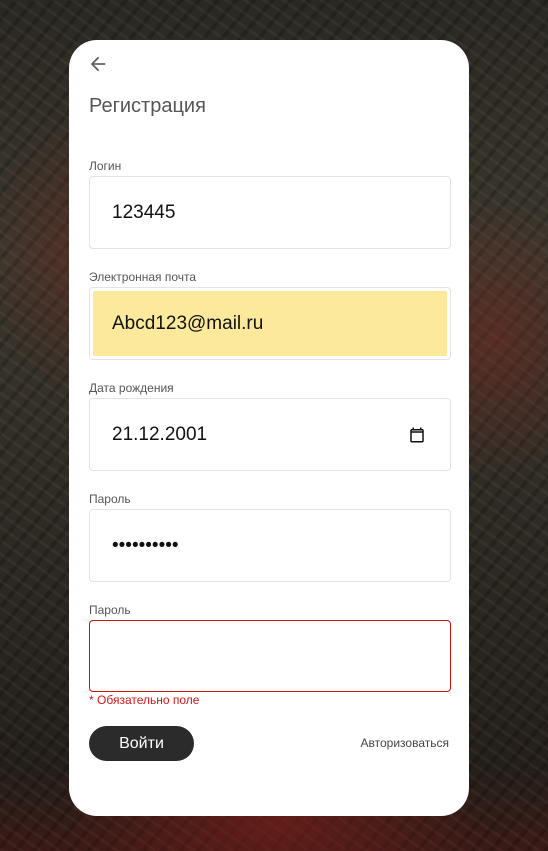 The image size is (548, 851). I want to click on login-link: Авторизоваться, so click(405, 743).